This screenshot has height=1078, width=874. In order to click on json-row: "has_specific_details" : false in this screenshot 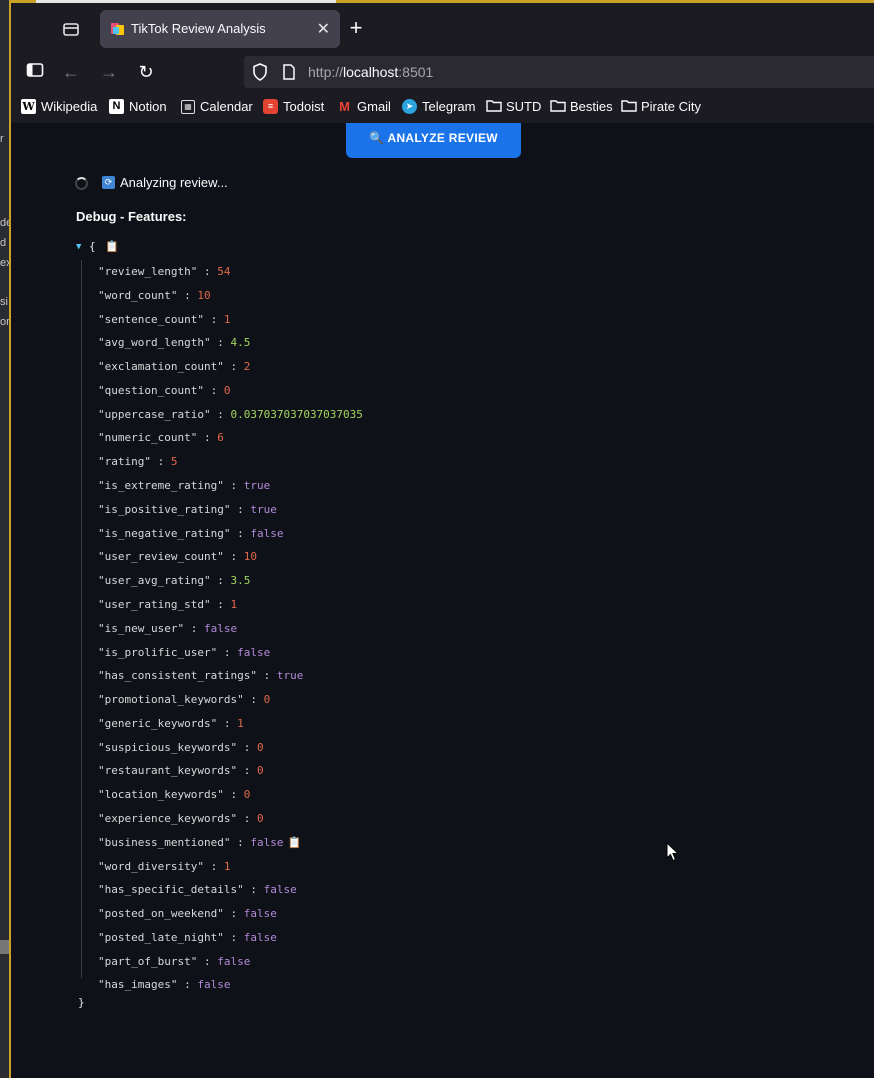, I will do `click(230, 894)`.